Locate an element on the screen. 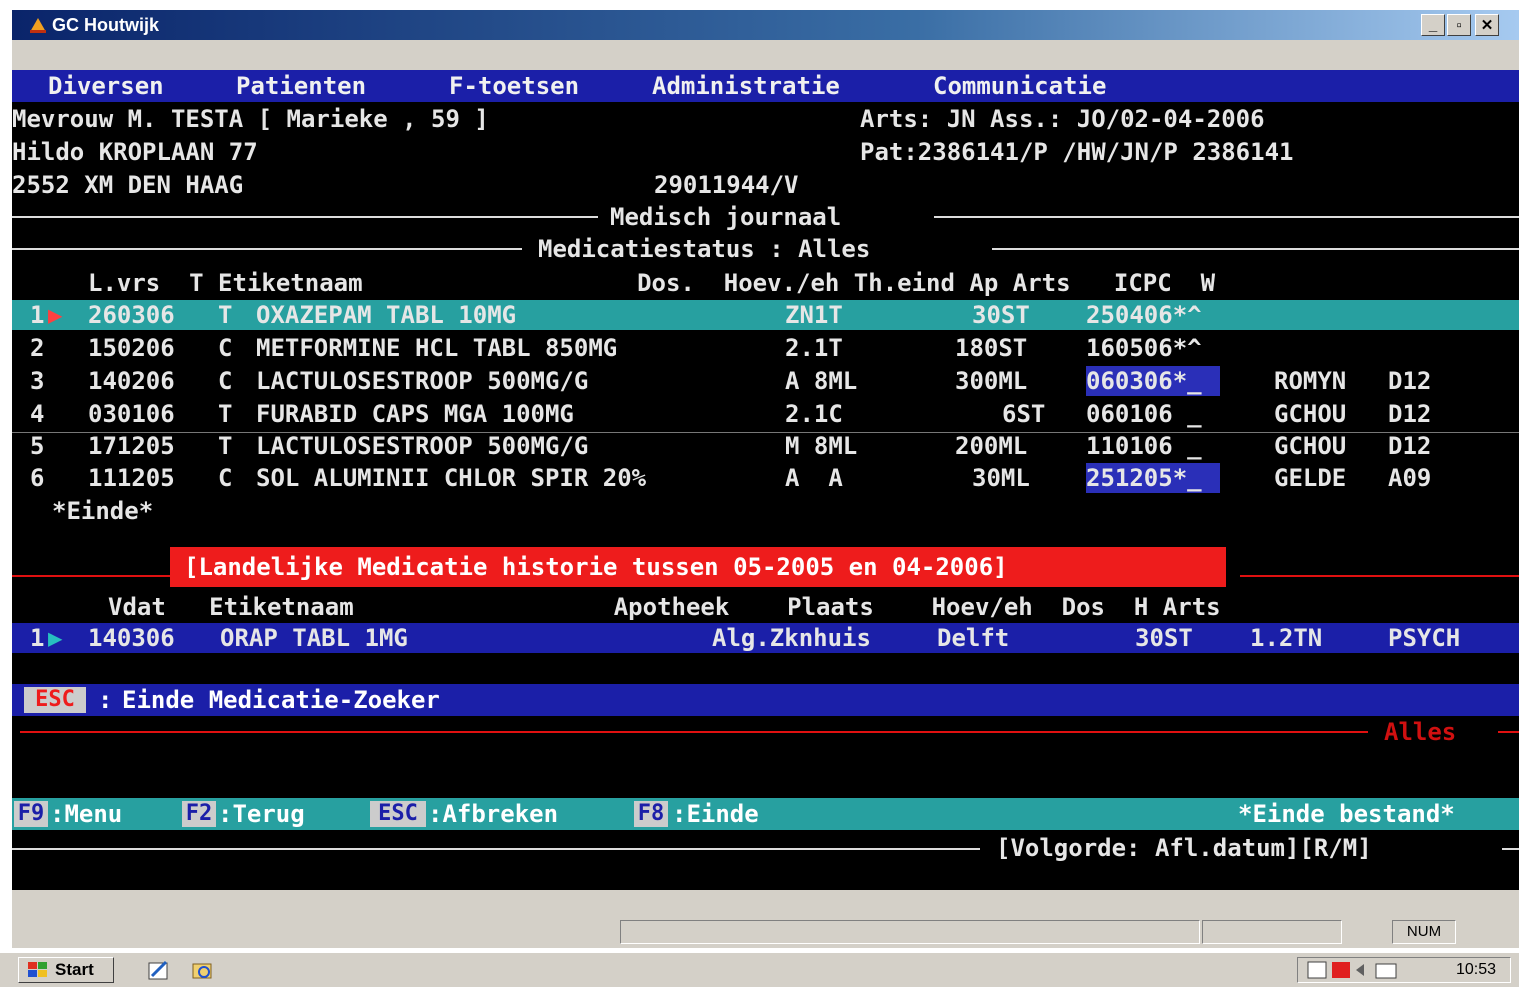 The image size is (1519, 987). row-quantity: 200ML is located at coordinates (991, 446).